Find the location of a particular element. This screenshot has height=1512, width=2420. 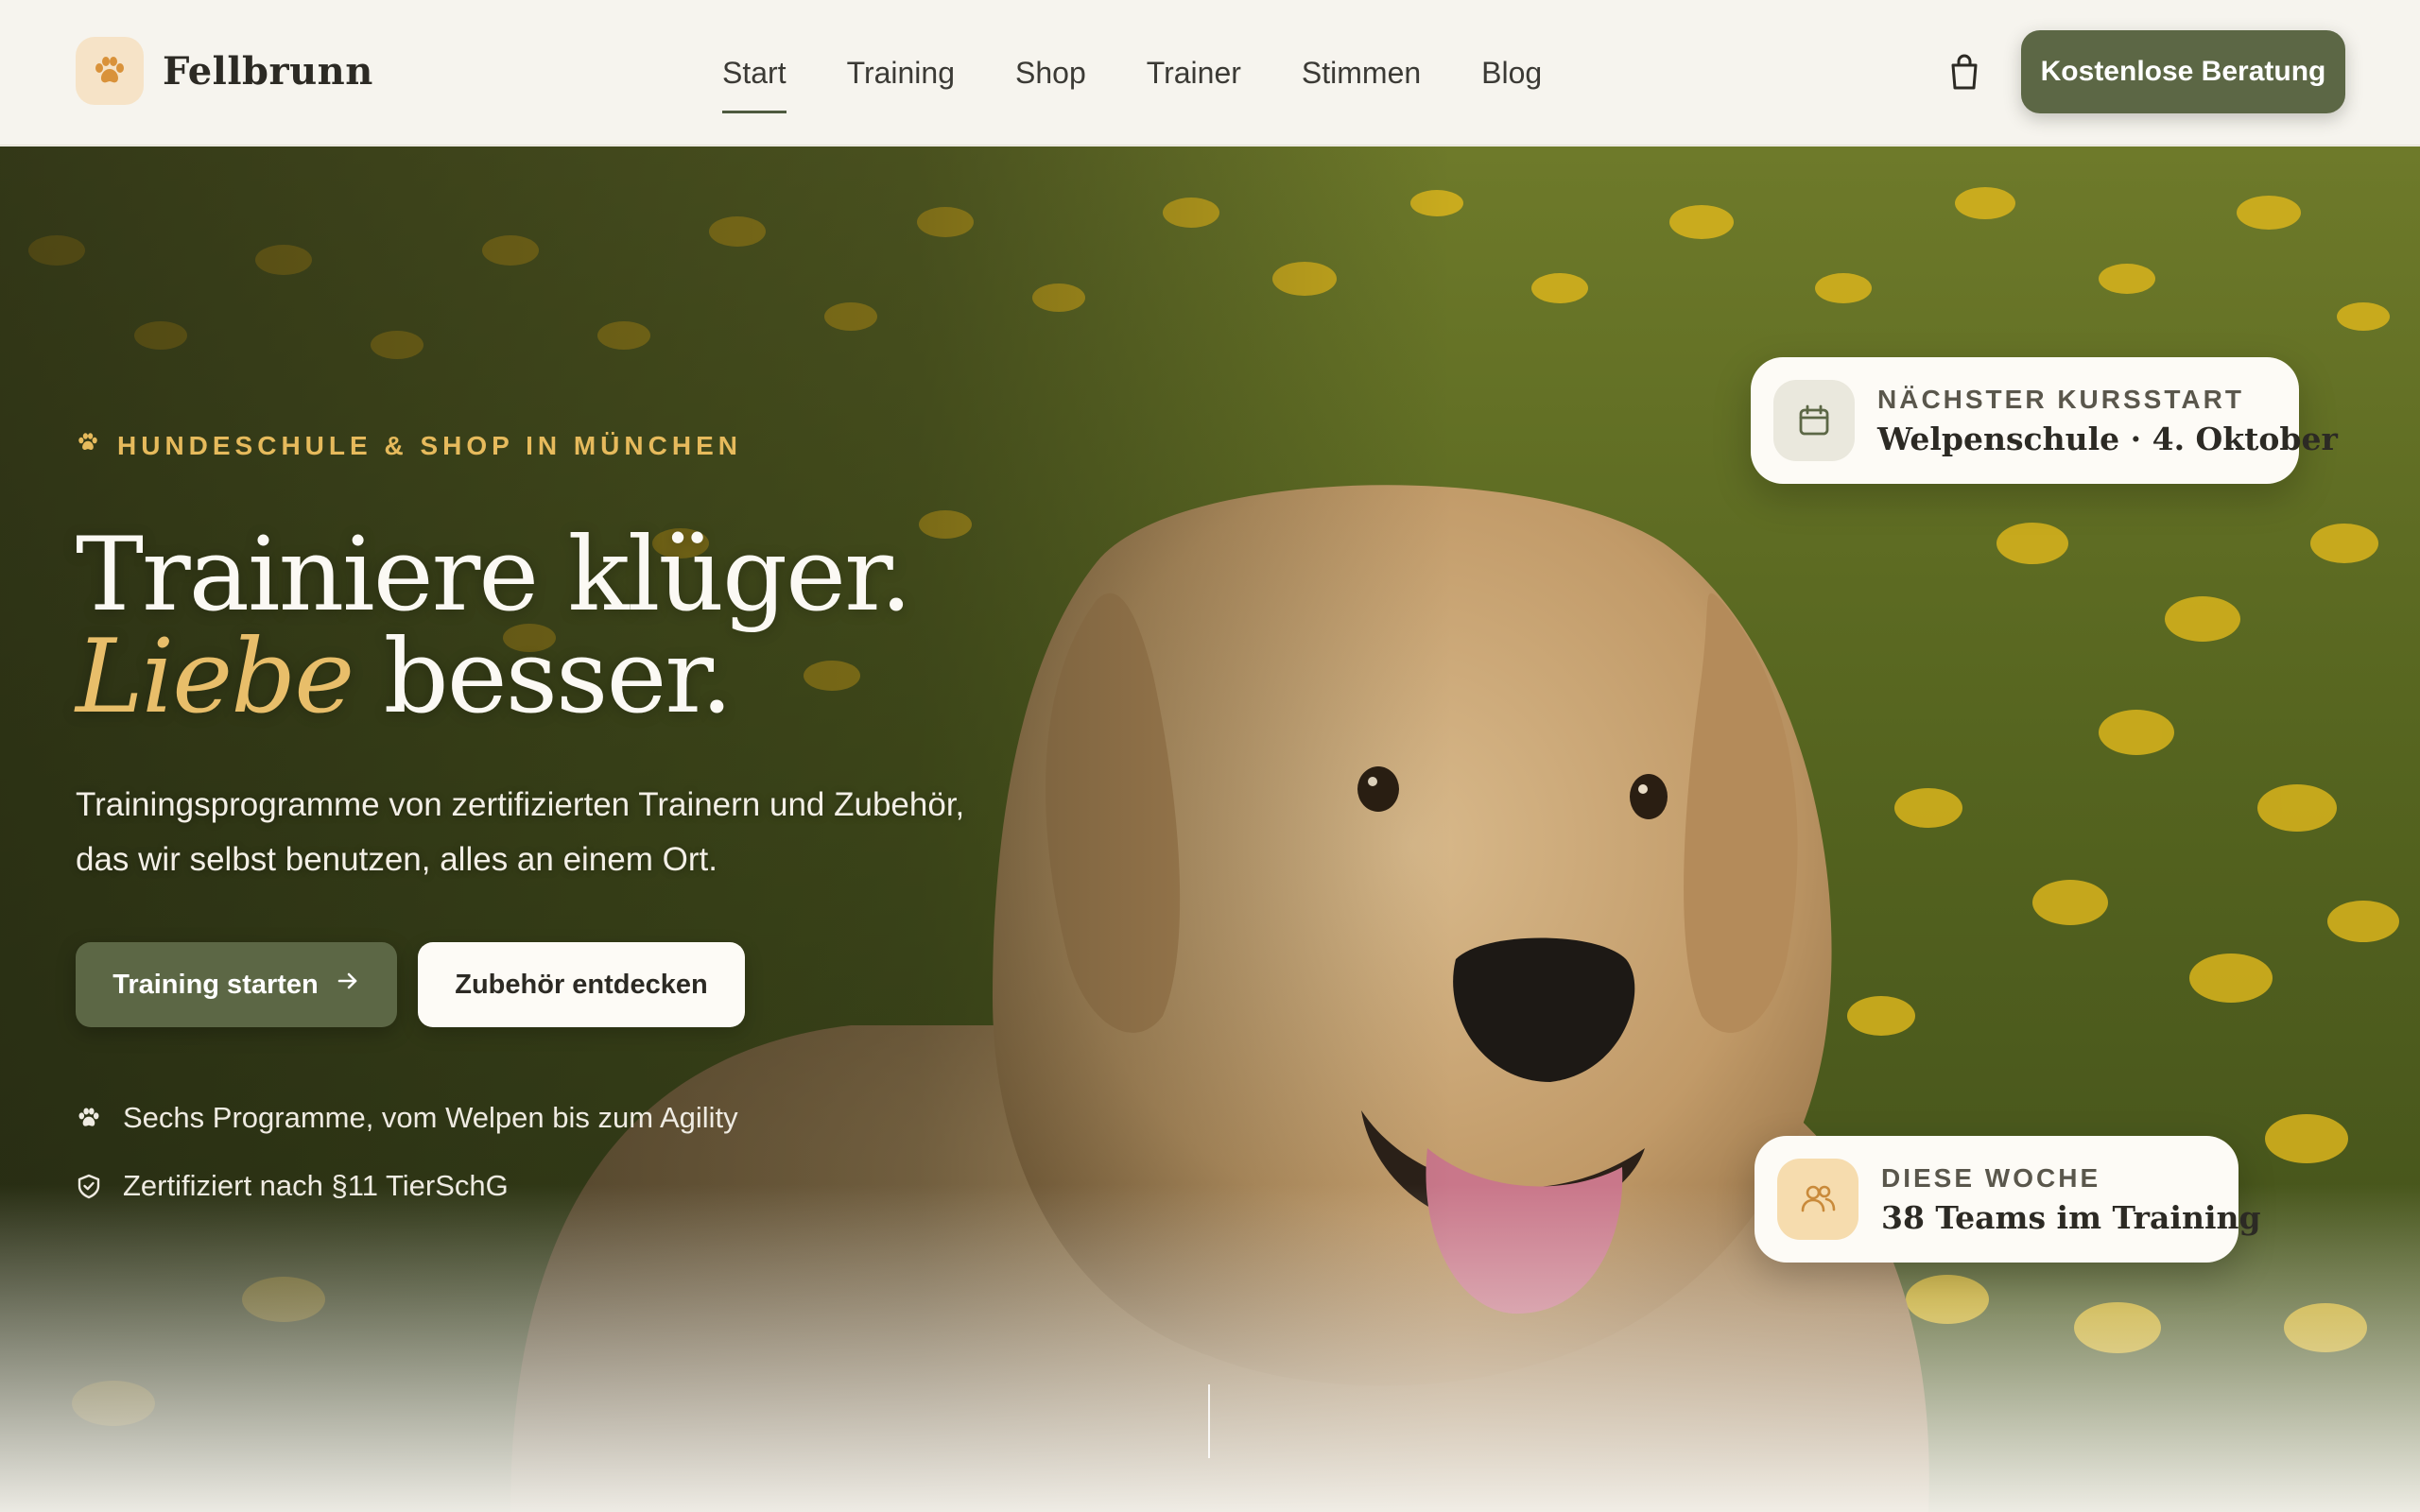

nav-stimmen: Stimmen is located at coordinates (1361, 73).